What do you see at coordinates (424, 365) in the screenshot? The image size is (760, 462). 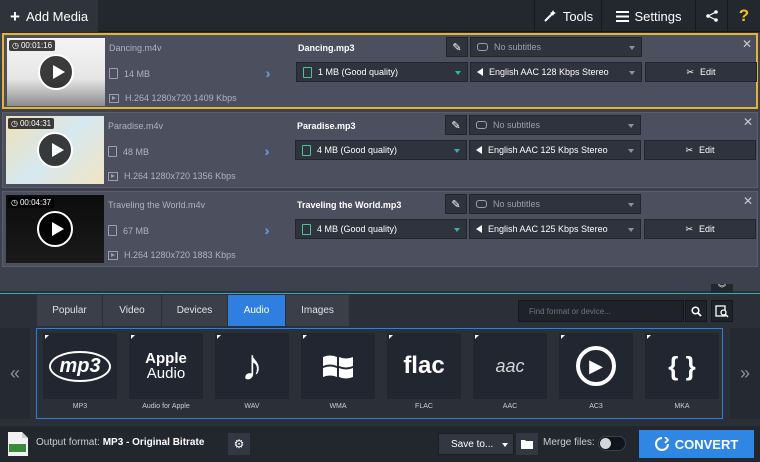 I see `flac-text: flac` at bounding box center [424, 365].